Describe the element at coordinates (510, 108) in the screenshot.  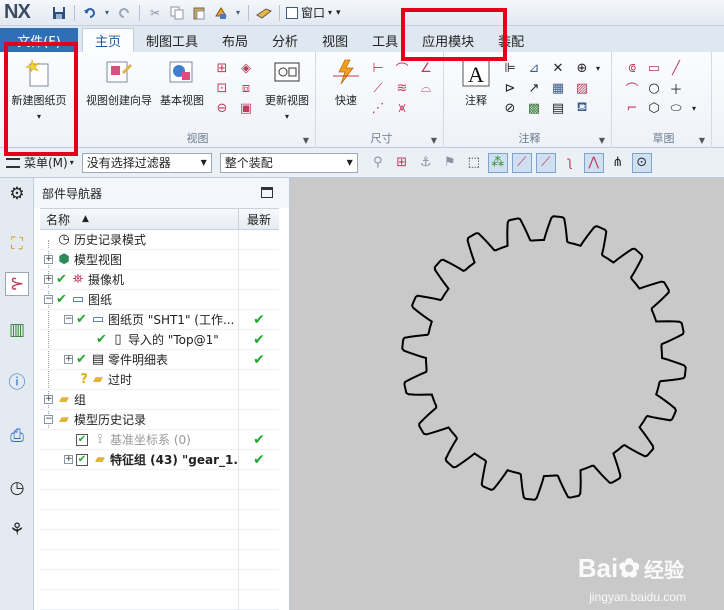
I see `balloon-icon: ⊘` at that location.